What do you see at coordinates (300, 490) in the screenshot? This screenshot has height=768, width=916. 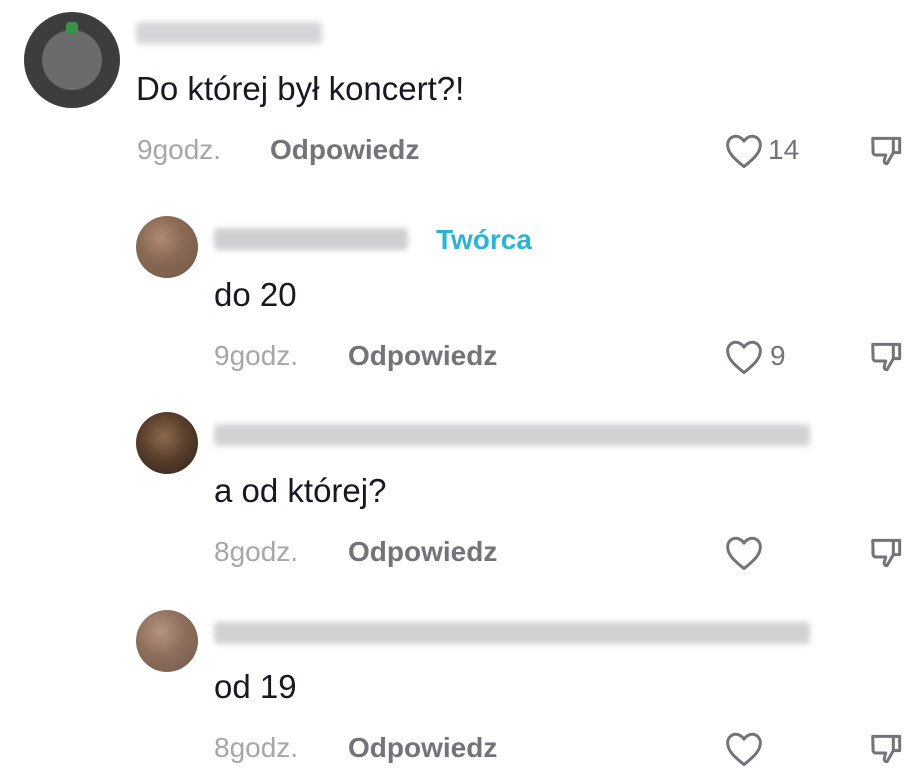 I see `comment-text: a od której?` at bounding box center [300, 490].